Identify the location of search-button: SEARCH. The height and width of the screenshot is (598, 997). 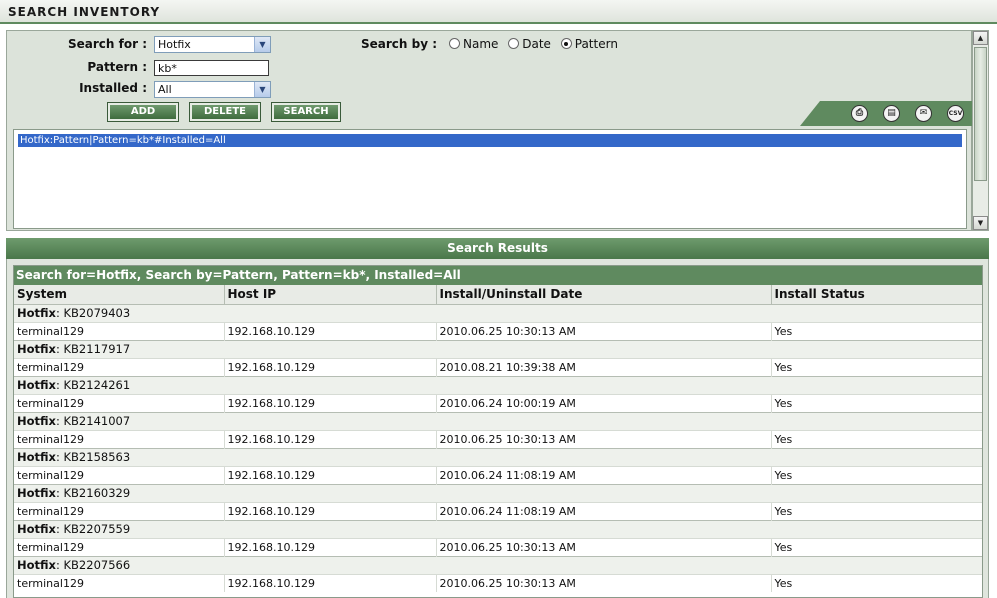
(306, 112).